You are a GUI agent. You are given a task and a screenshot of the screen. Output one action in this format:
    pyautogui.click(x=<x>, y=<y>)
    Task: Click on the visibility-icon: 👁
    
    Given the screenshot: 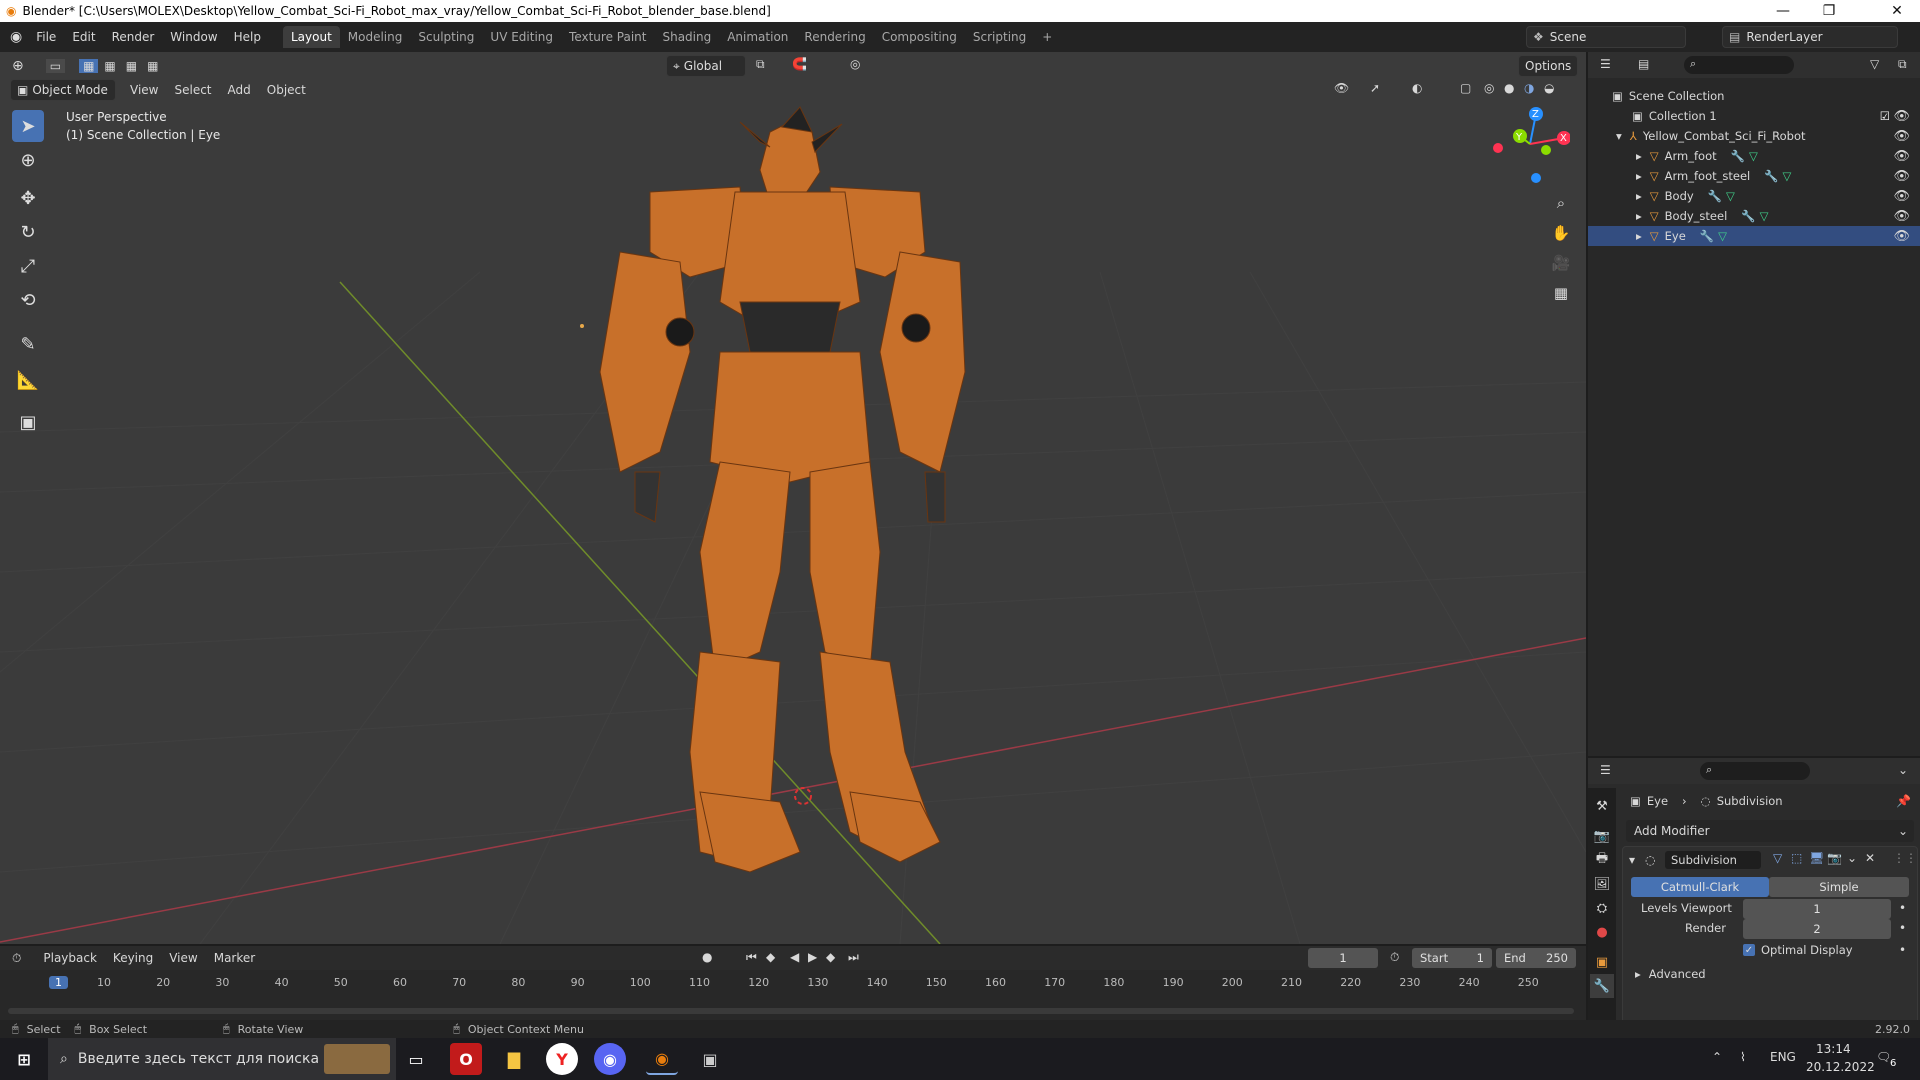 What is the action you would take?
    pyautogui.click(x=1341, y=88)
    